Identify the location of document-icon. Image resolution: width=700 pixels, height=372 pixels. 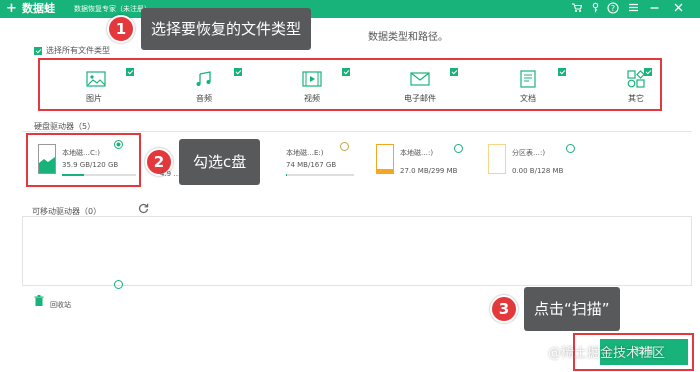
(528, 79).